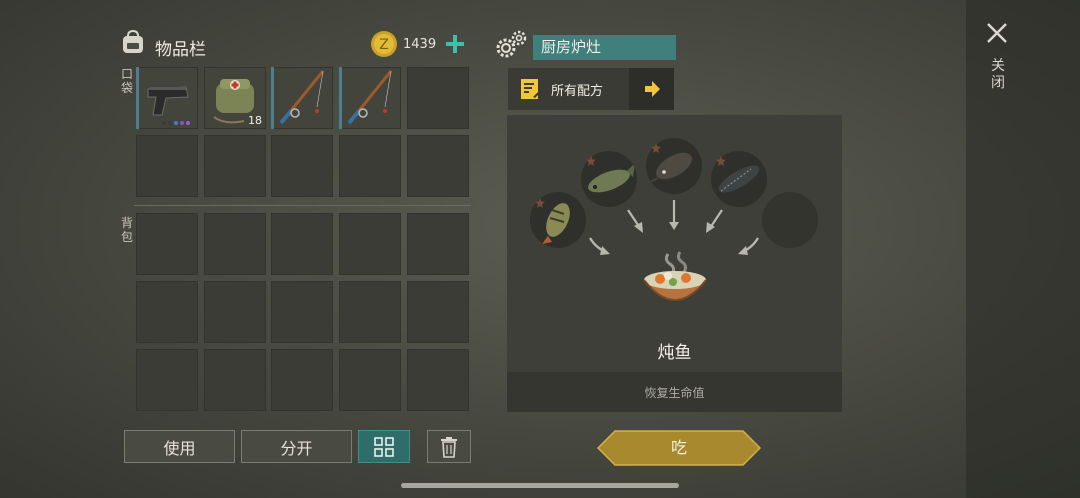 Image resolution: width=1080 pixels, height=498 pixels. I want to click on svg-text: Z, so click(384, 45).